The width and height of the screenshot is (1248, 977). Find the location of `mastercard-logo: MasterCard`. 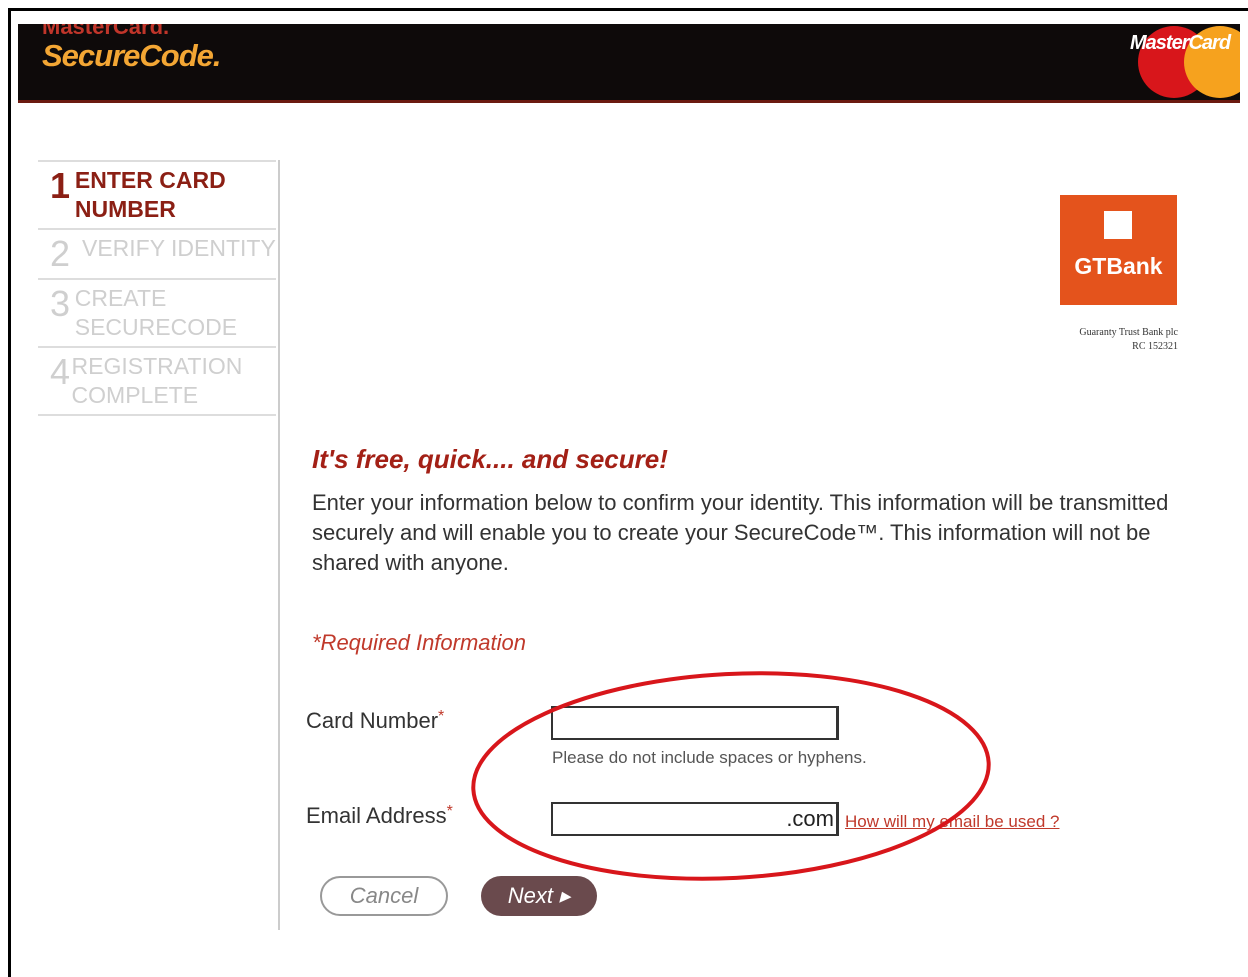

mastercard-logo: MasterCard is located at coordinates (1185, 62).